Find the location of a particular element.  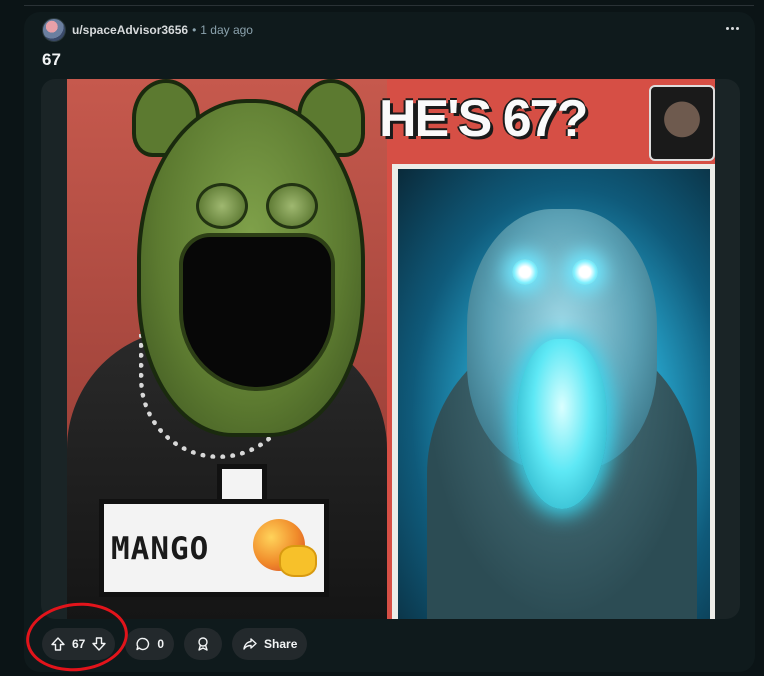

user-avatar is located at coordinates (54, 30).